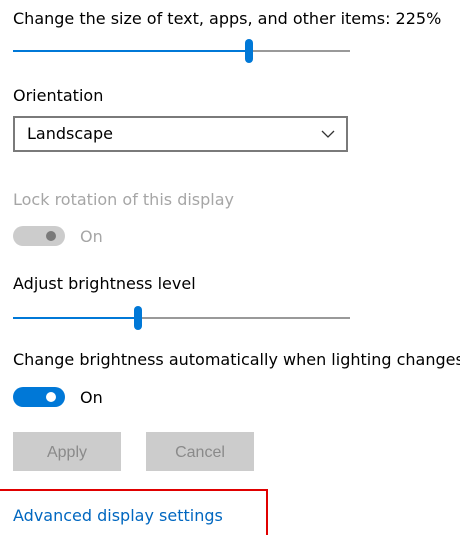  What do you see at coordinates (39, 397) in the screenshot?
I see `auto-brightness-toggle` at bounding box center [39, 397].